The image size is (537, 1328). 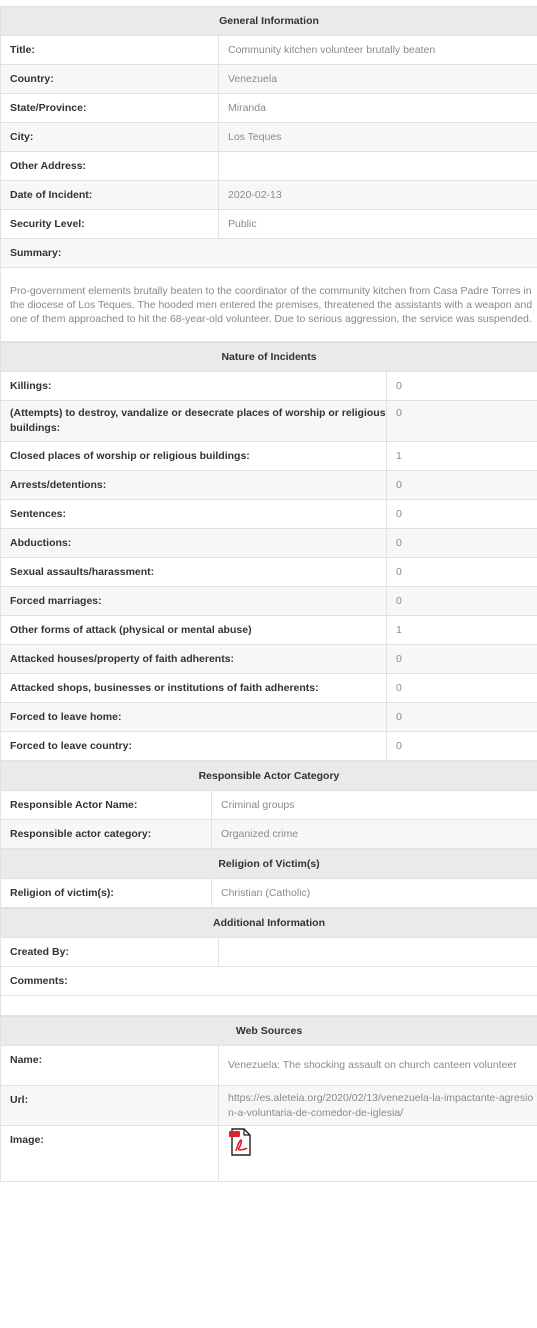 What do you see at coordinates (462, 572) in the screenshot?
I see `sexual-assaults-value: 0` at bounding box center [462, 572].